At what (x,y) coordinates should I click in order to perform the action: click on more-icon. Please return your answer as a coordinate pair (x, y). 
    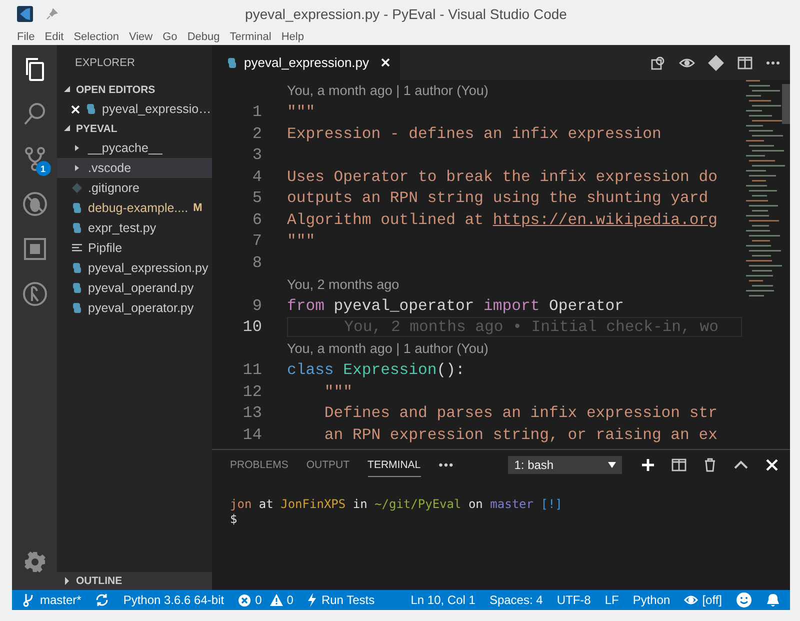
    Looking at the image, I should click on (773, 62).